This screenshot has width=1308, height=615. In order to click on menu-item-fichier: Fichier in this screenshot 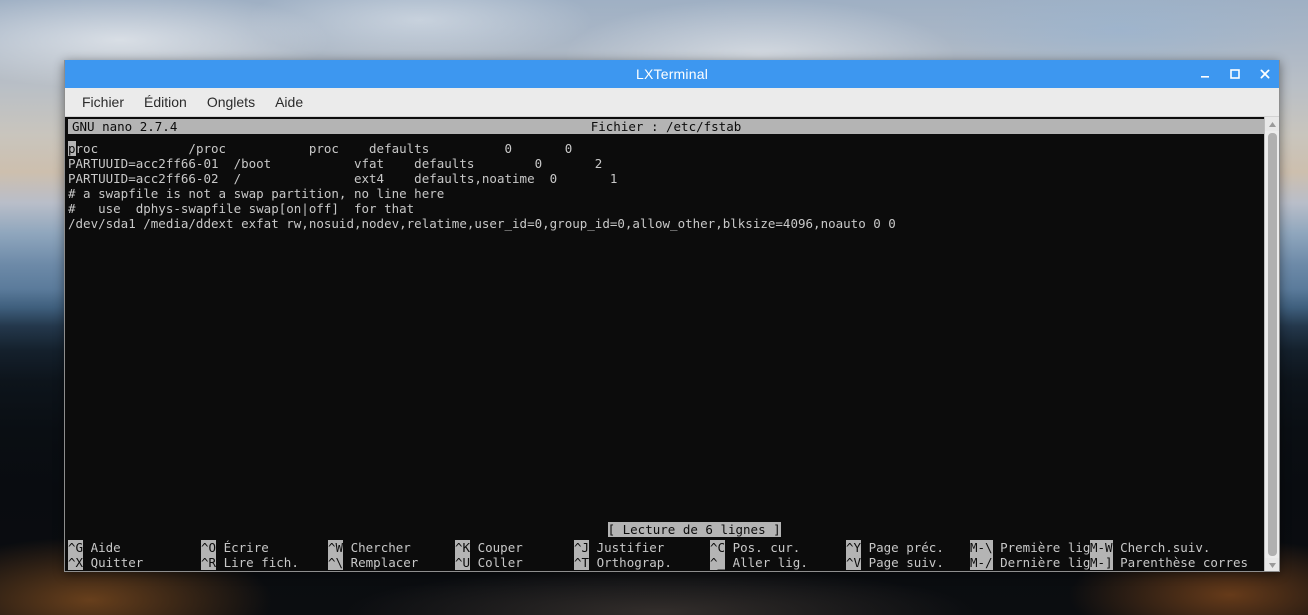, I will do `click(103, 102)`.